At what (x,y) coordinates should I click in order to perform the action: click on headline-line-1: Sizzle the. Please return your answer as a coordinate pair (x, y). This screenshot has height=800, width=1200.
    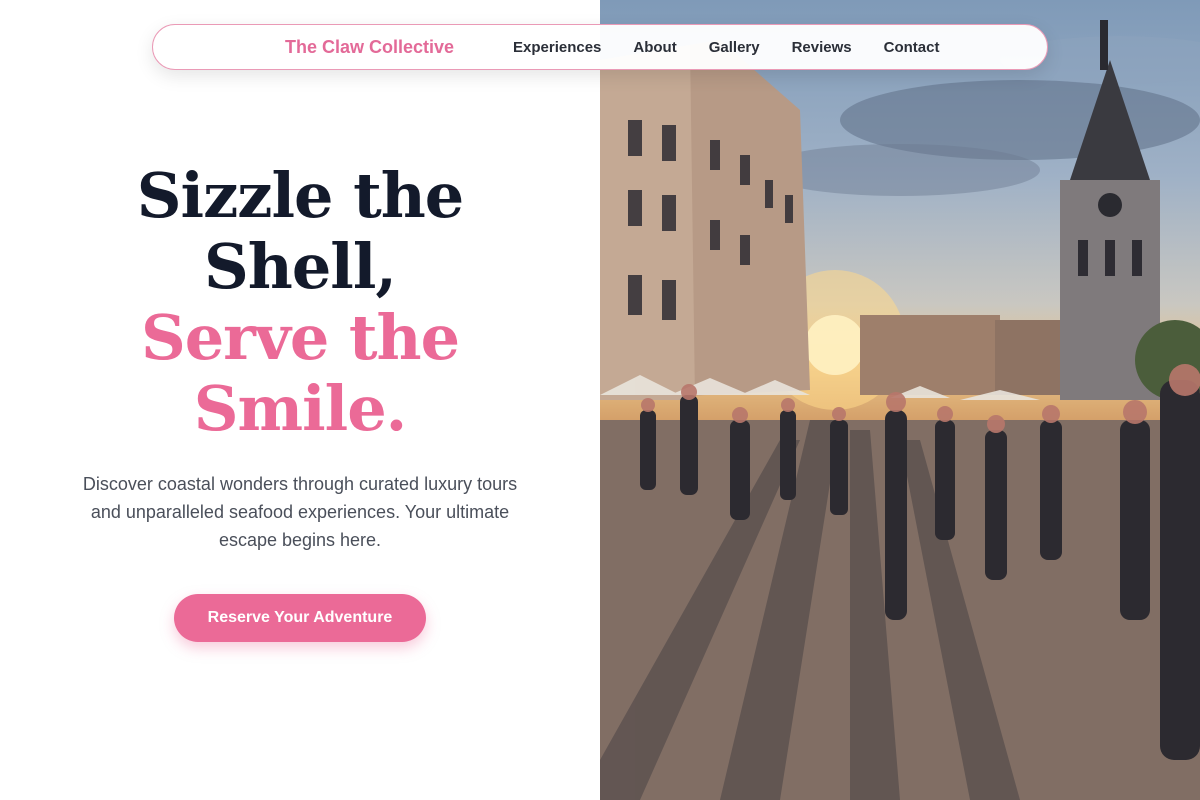
    Looking at the image, I should click on (300, 195).